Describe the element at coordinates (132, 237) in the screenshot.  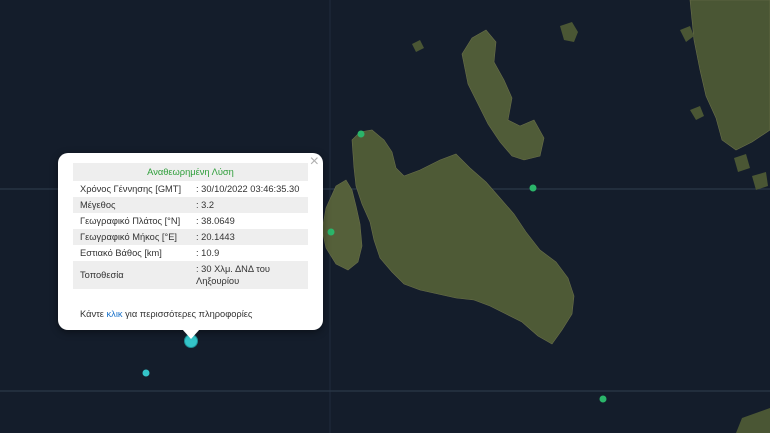
I see `row-label: Γεωγραφικό Μήκος [°E]` at that location.